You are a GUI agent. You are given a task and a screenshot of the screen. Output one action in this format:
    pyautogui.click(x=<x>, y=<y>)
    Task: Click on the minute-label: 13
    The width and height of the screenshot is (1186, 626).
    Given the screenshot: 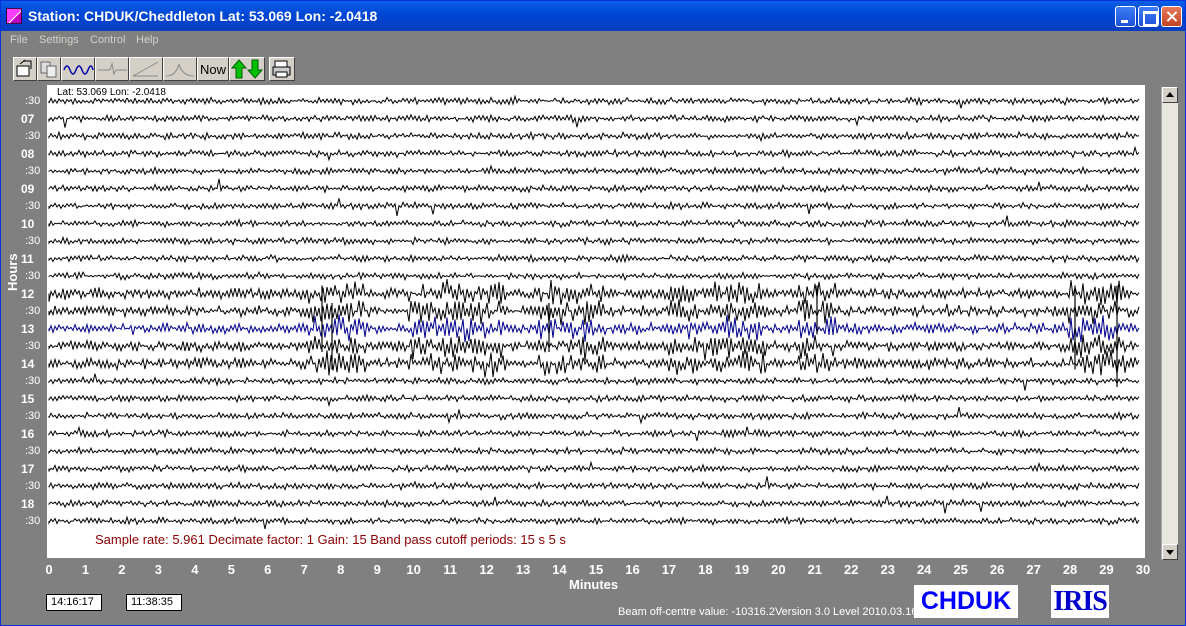 What is the action you would take?
    pyautogui.click(x=523, y=569)
    